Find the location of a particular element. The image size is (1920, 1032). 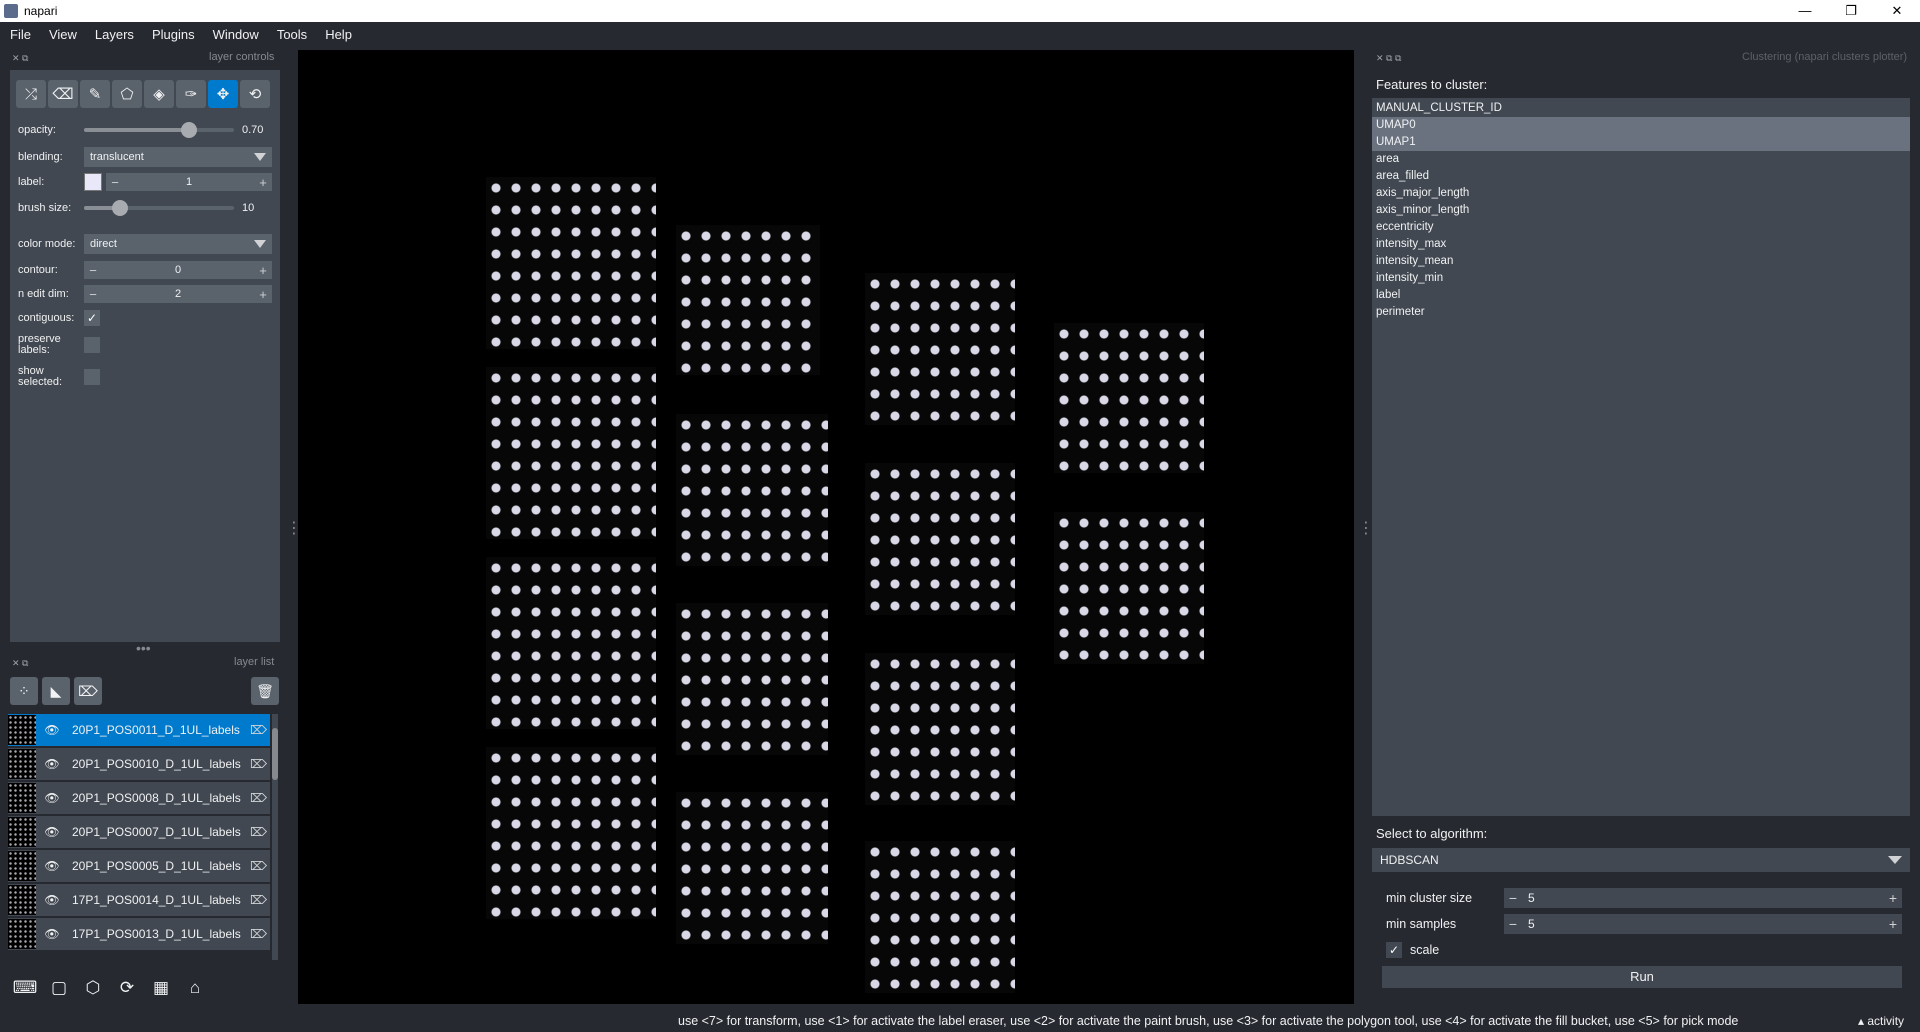

layer-list-scrollbar is located at coordinates (275, 837).